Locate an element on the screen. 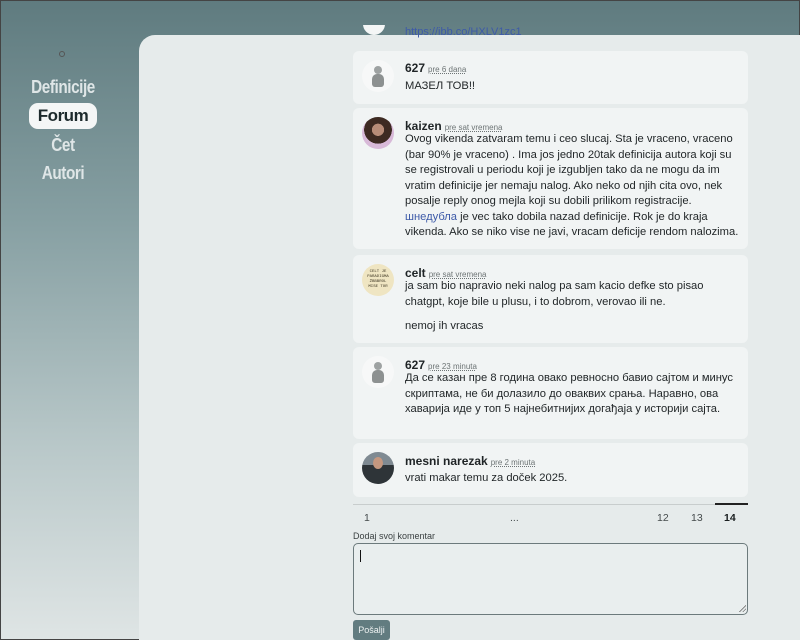 The width and height of the screenshot is (800, 640). resize-grip-icon is located at coordinates (742, 608).